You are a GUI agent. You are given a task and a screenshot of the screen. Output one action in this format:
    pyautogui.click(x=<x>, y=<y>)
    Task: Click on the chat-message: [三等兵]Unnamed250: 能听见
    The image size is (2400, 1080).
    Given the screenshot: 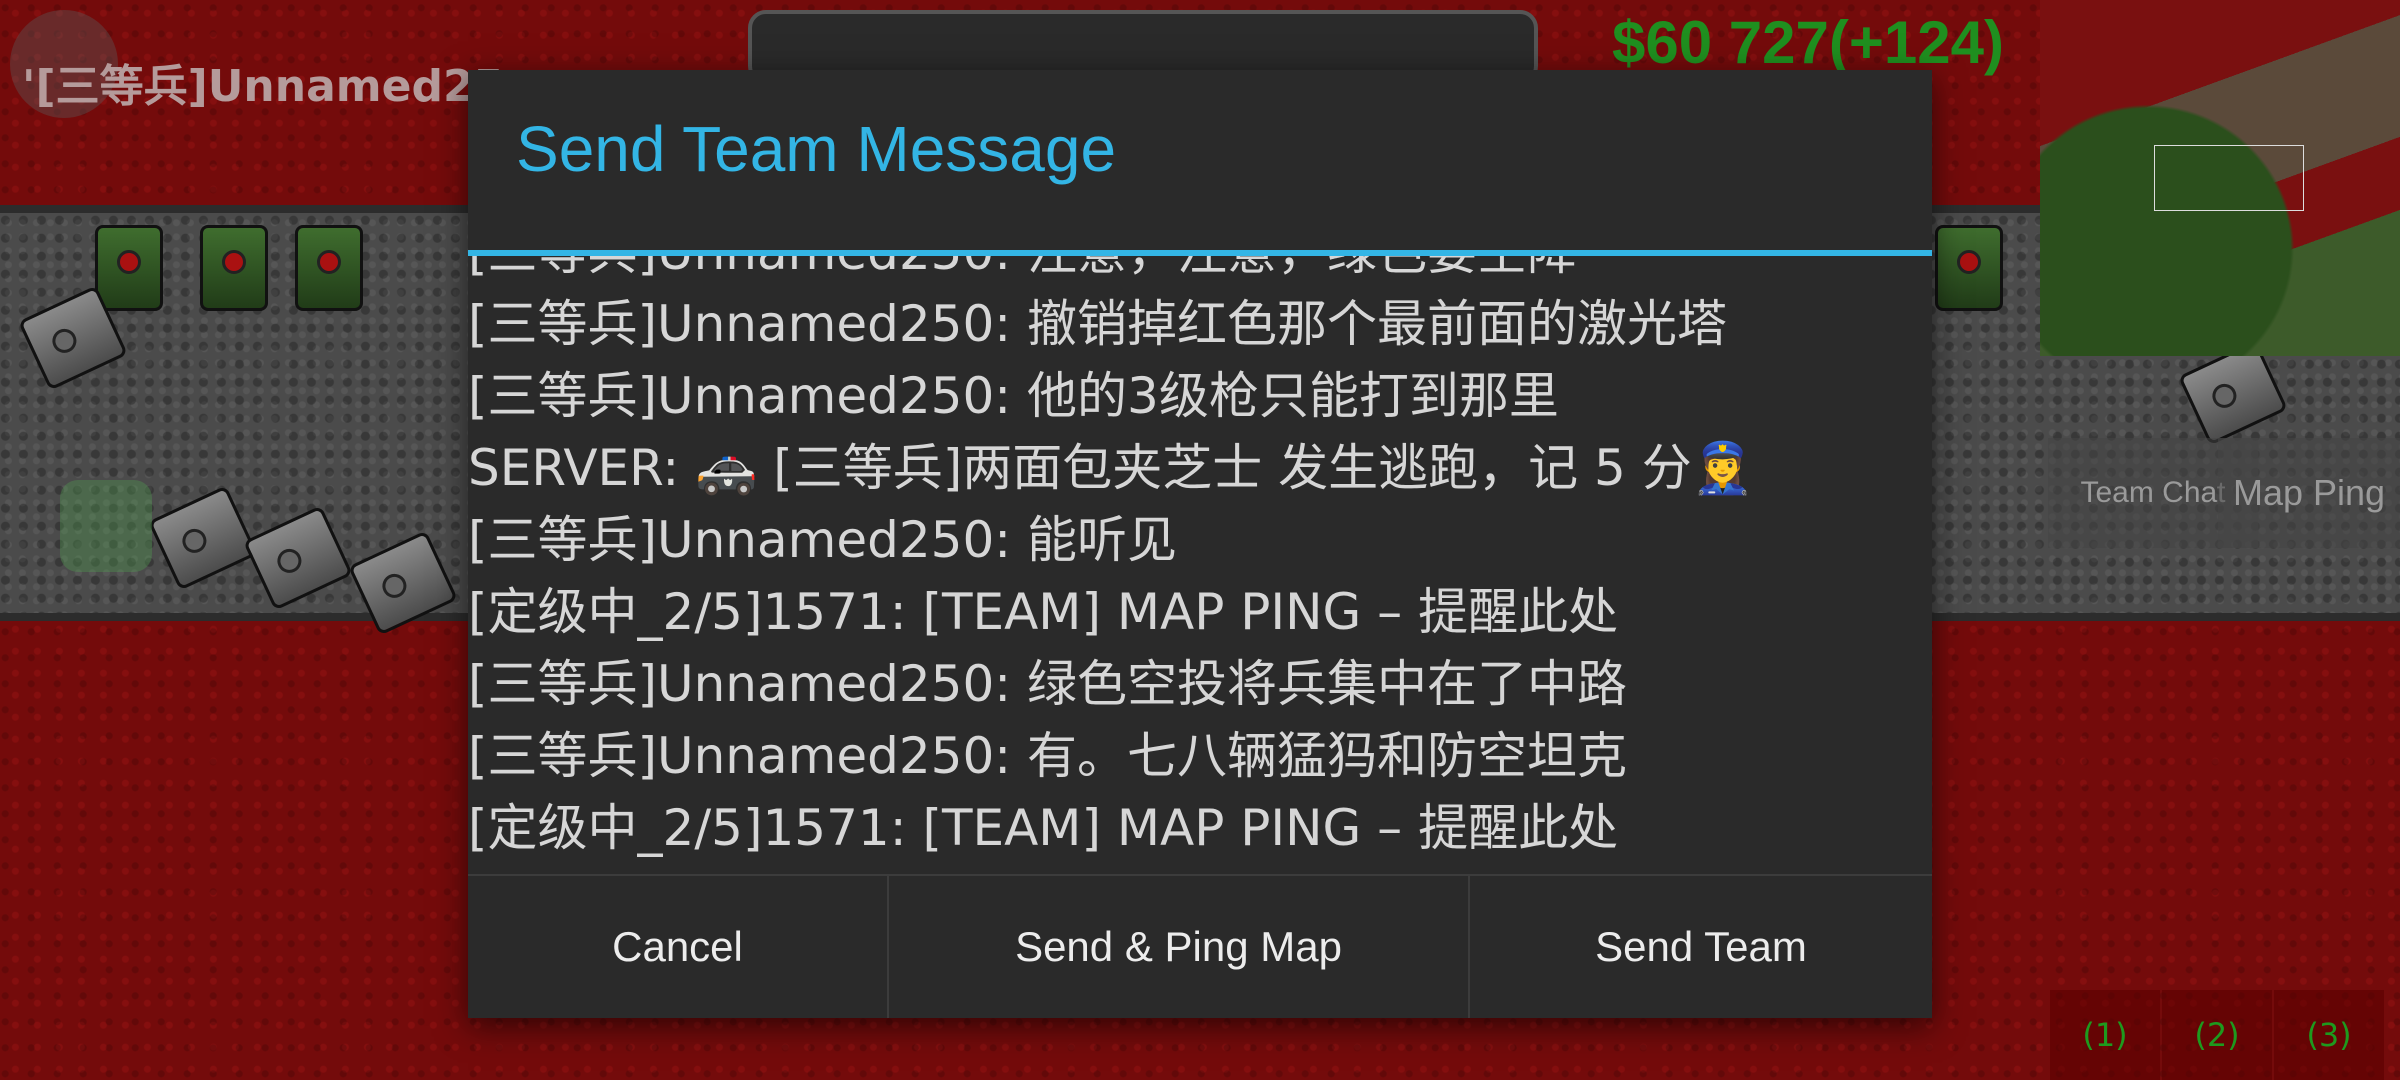 What is the action you would take?
    pyautogui.click(x=823, y=540)
    